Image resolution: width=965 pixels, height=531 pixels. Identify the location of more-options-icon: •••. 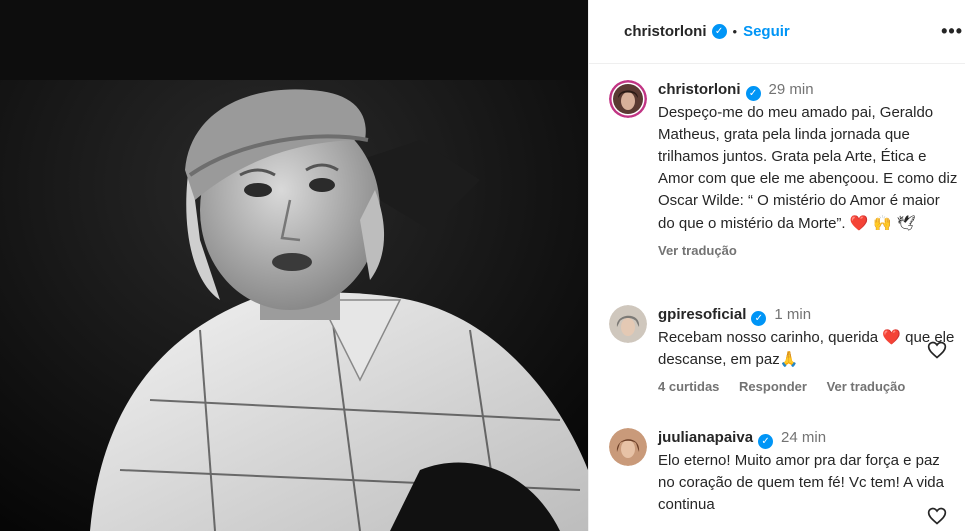
(952, 31).